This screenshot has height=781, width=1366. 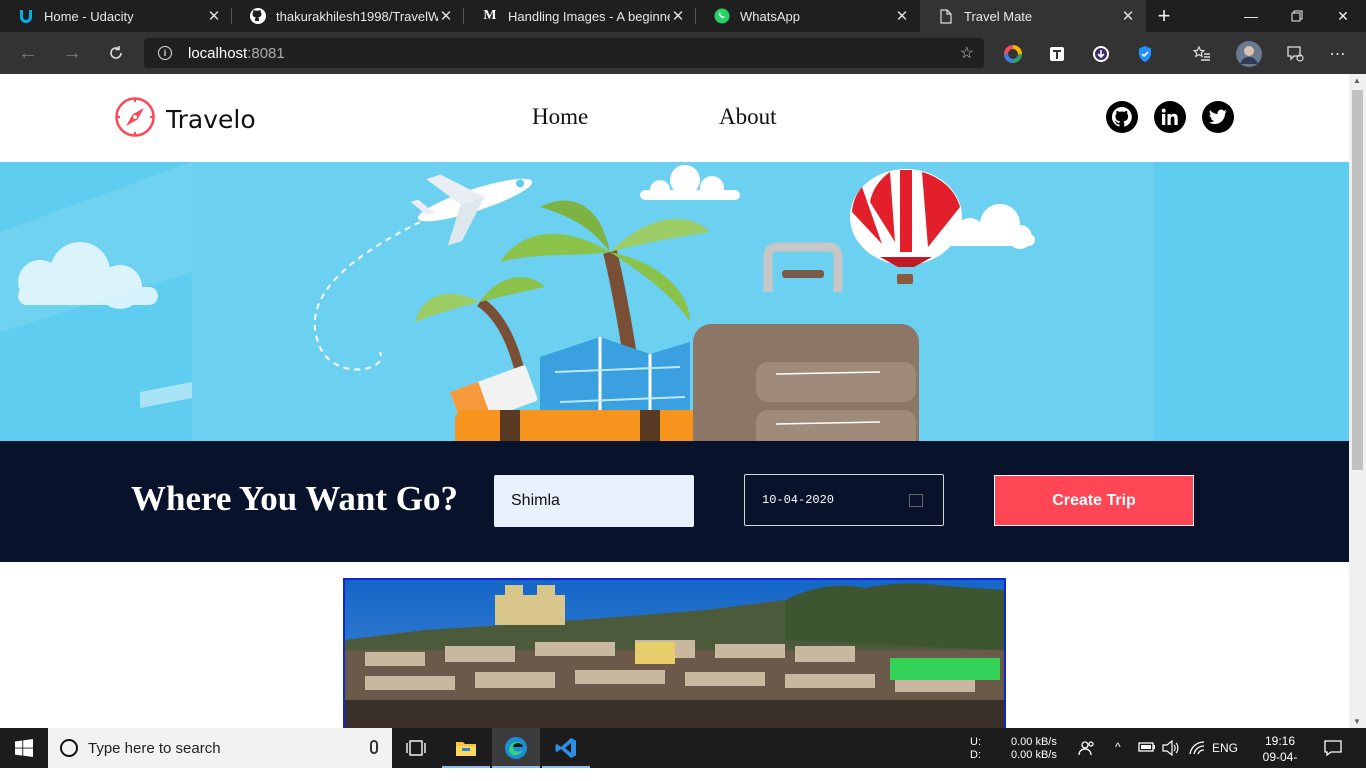 I want to click on network-speed-values: 0.00 kB/s 0.00 kB/s, so click(x=1034, y=749).